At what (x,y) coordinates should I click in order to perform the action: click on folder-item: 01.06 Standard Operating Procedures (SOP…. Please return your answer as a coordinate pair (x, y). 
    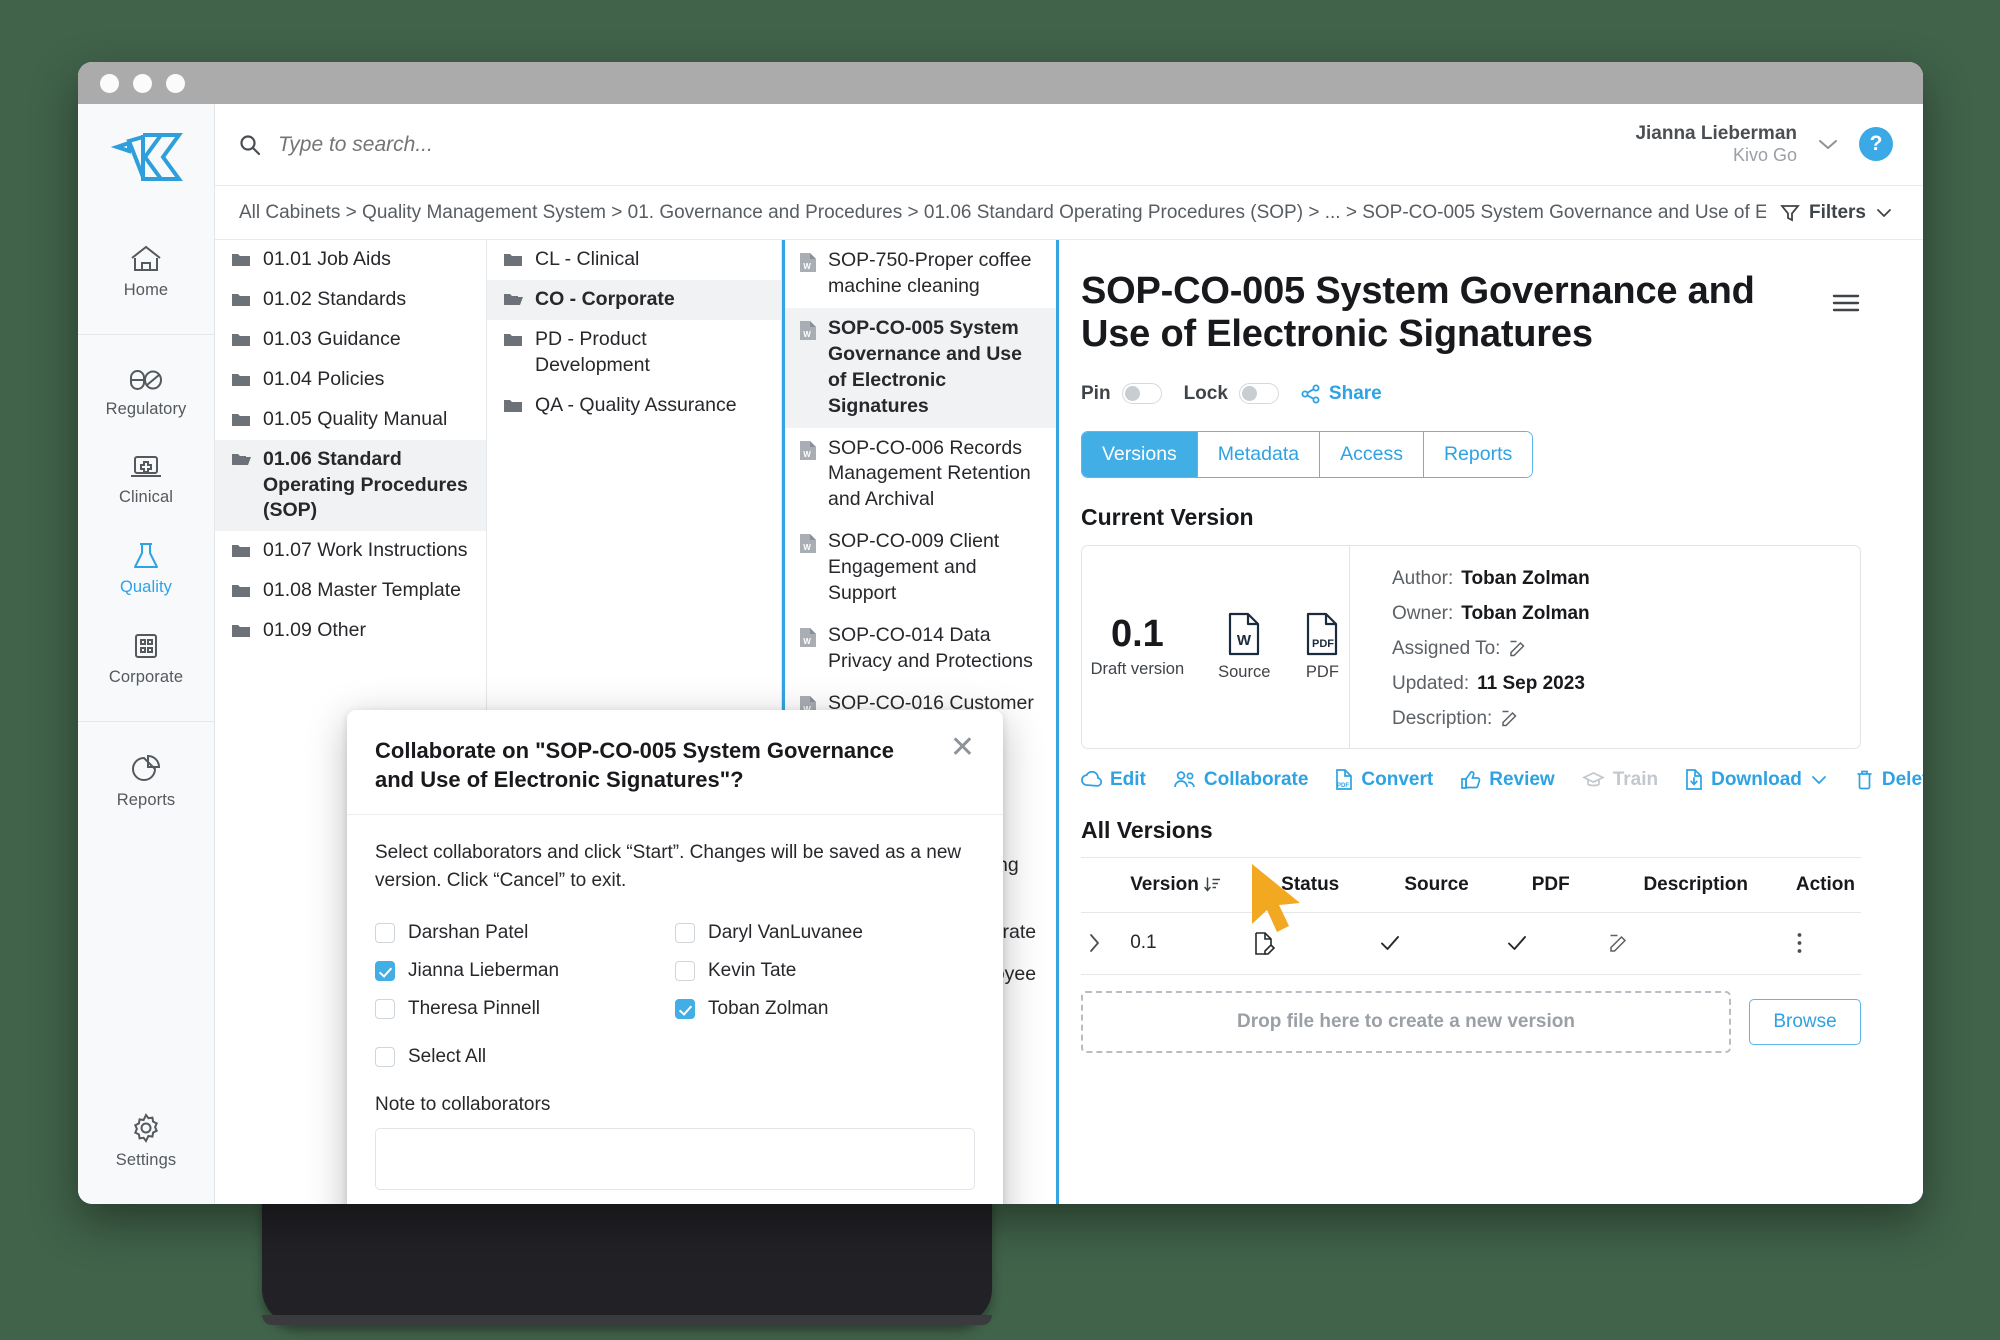
    Looking at the image, I should click on (350, 485).